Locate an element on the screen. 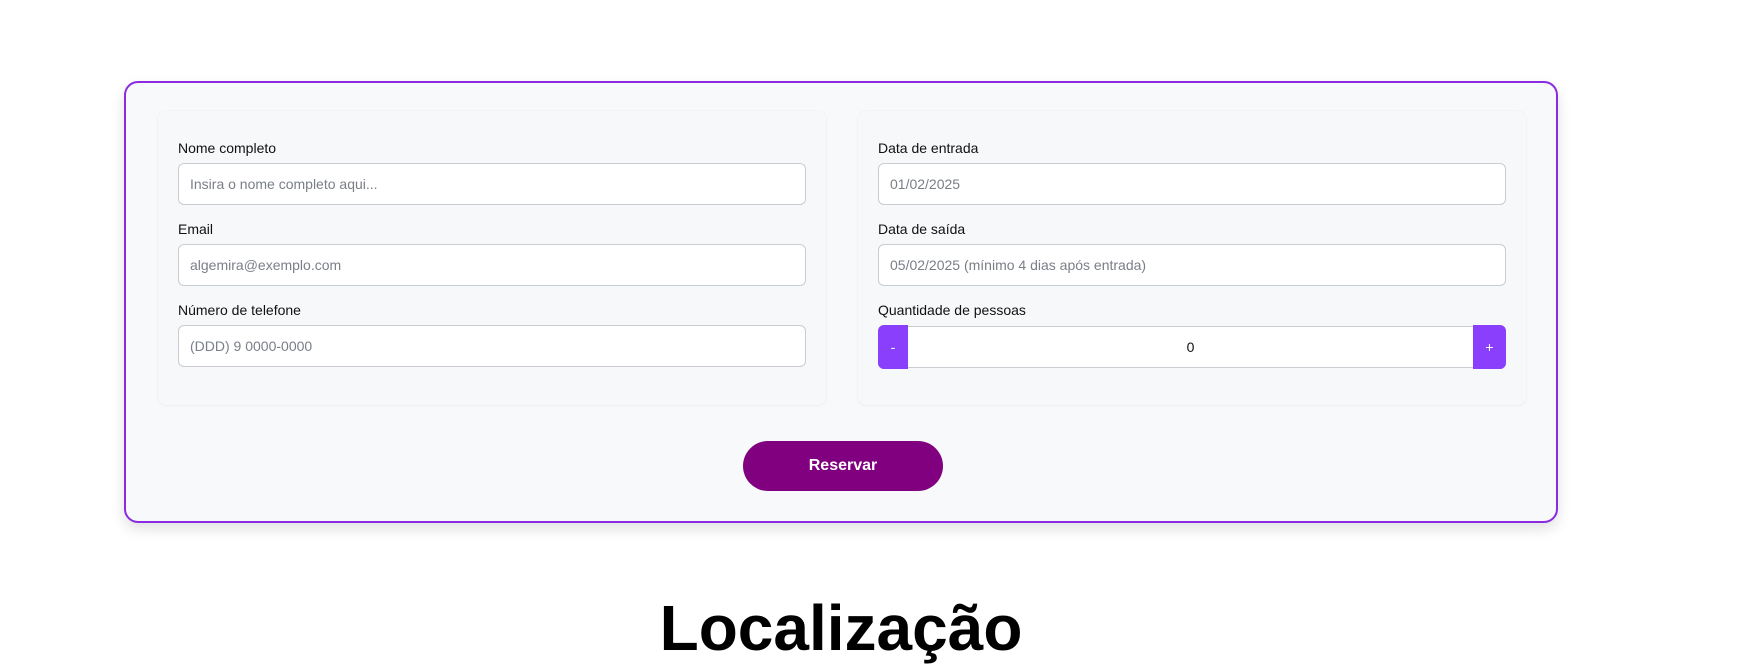 The height and width of the screenshot is (664, 1738). email-input is located at coordinates (492, 265).